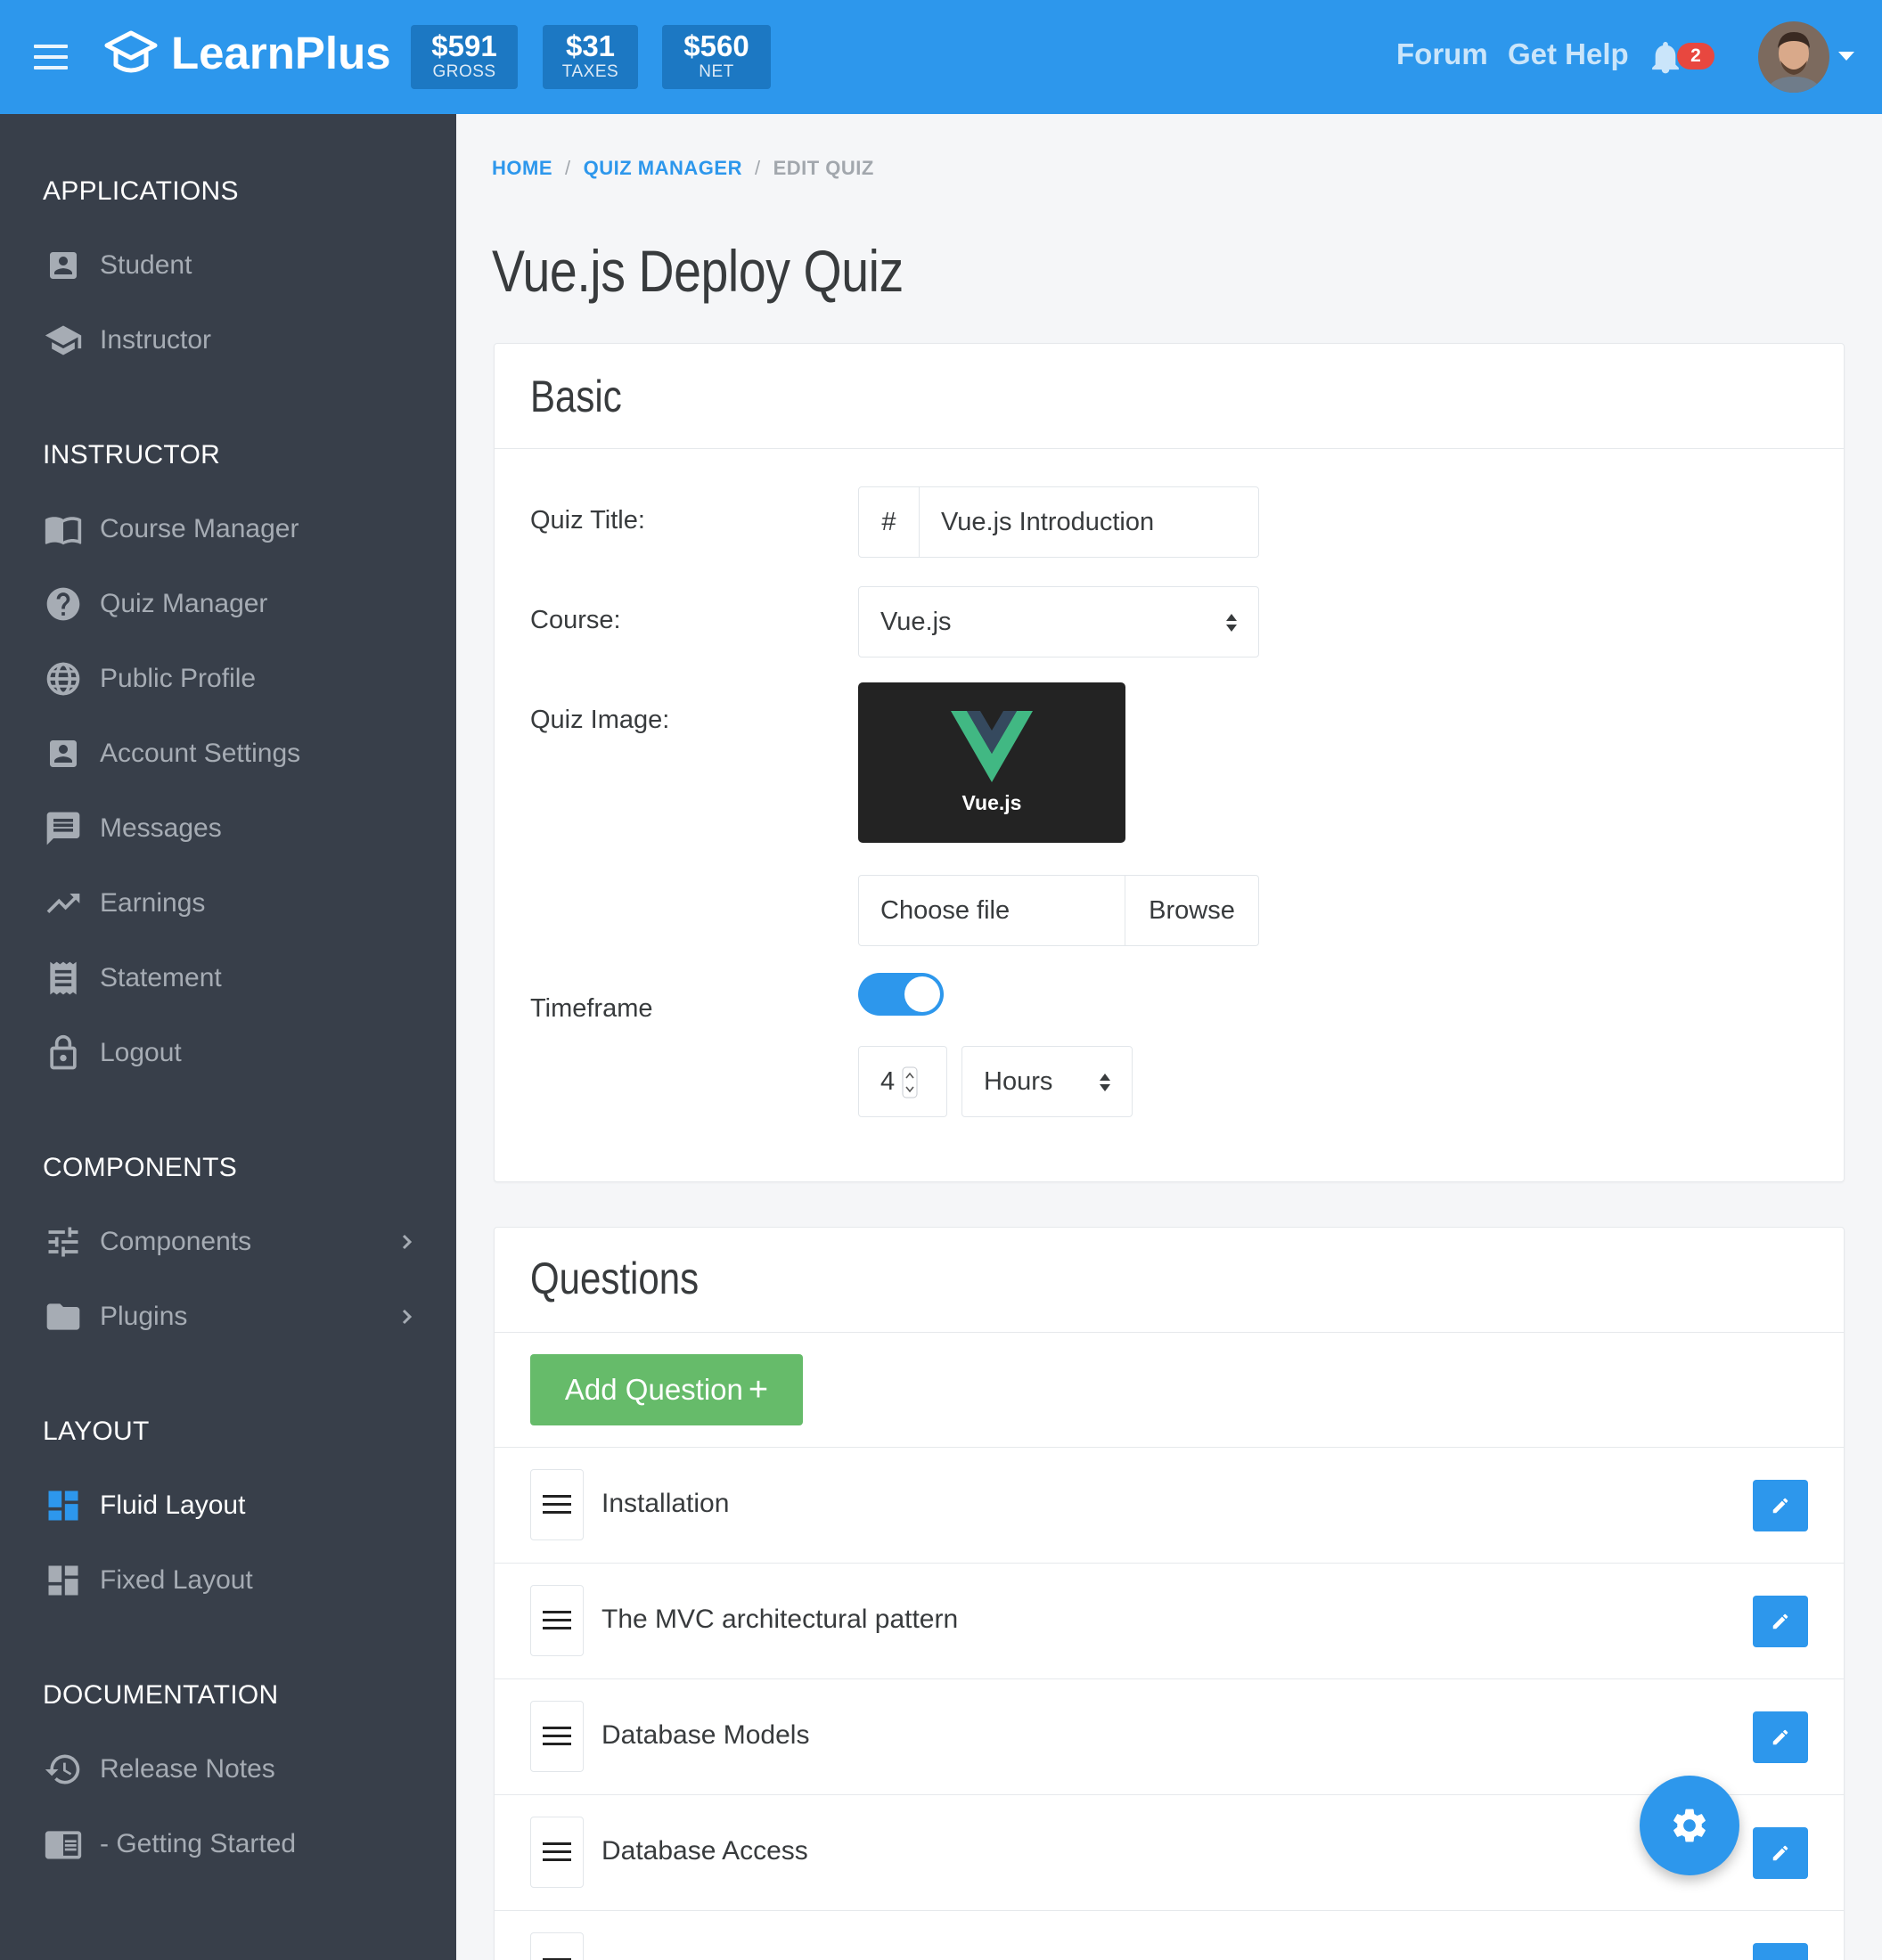 The height and width of the screenshot is (1960, 1882). What do you see at coordinates (1568, 54) in the screenshot?
I see `get-help-link: Get Help` at bounding box center [1568, 54].